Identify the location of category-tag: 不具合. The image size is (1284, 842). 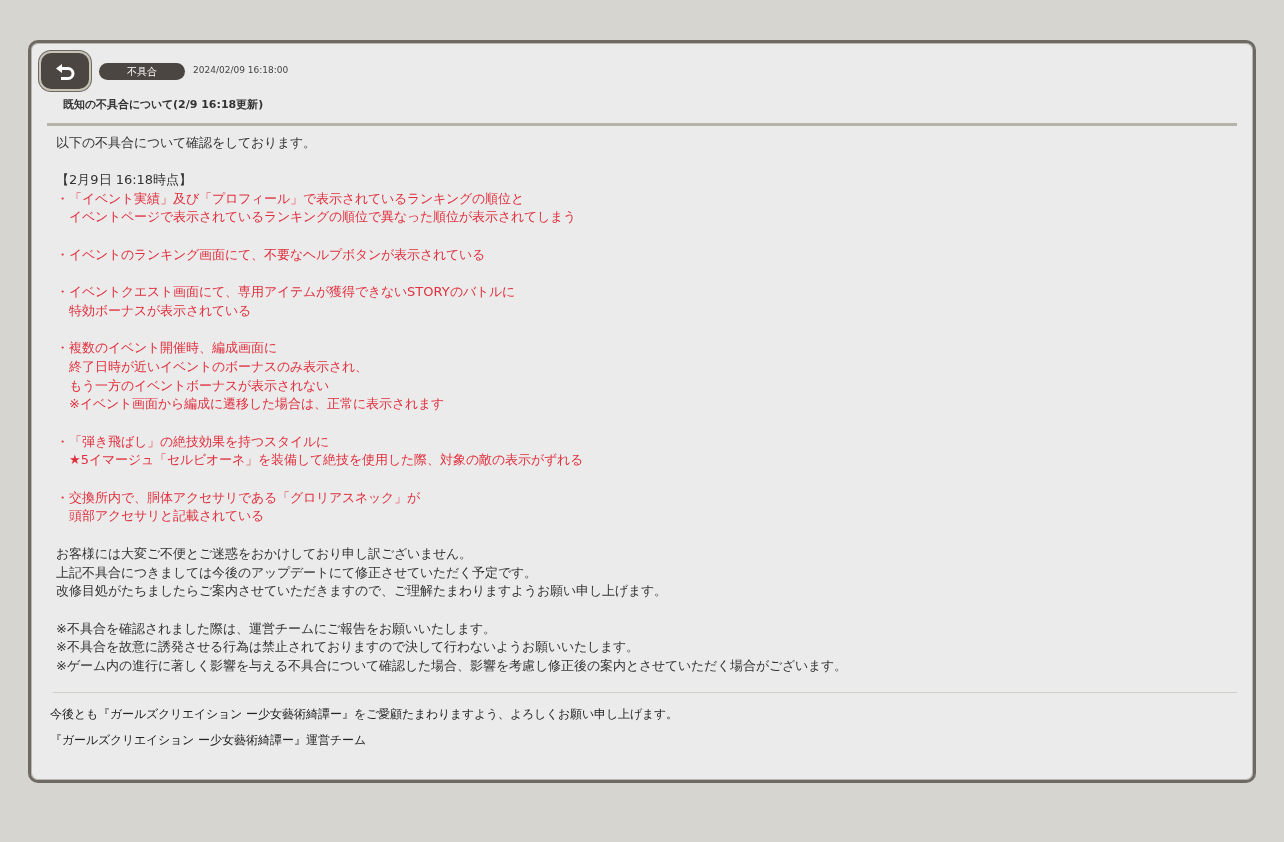
(142, 71).